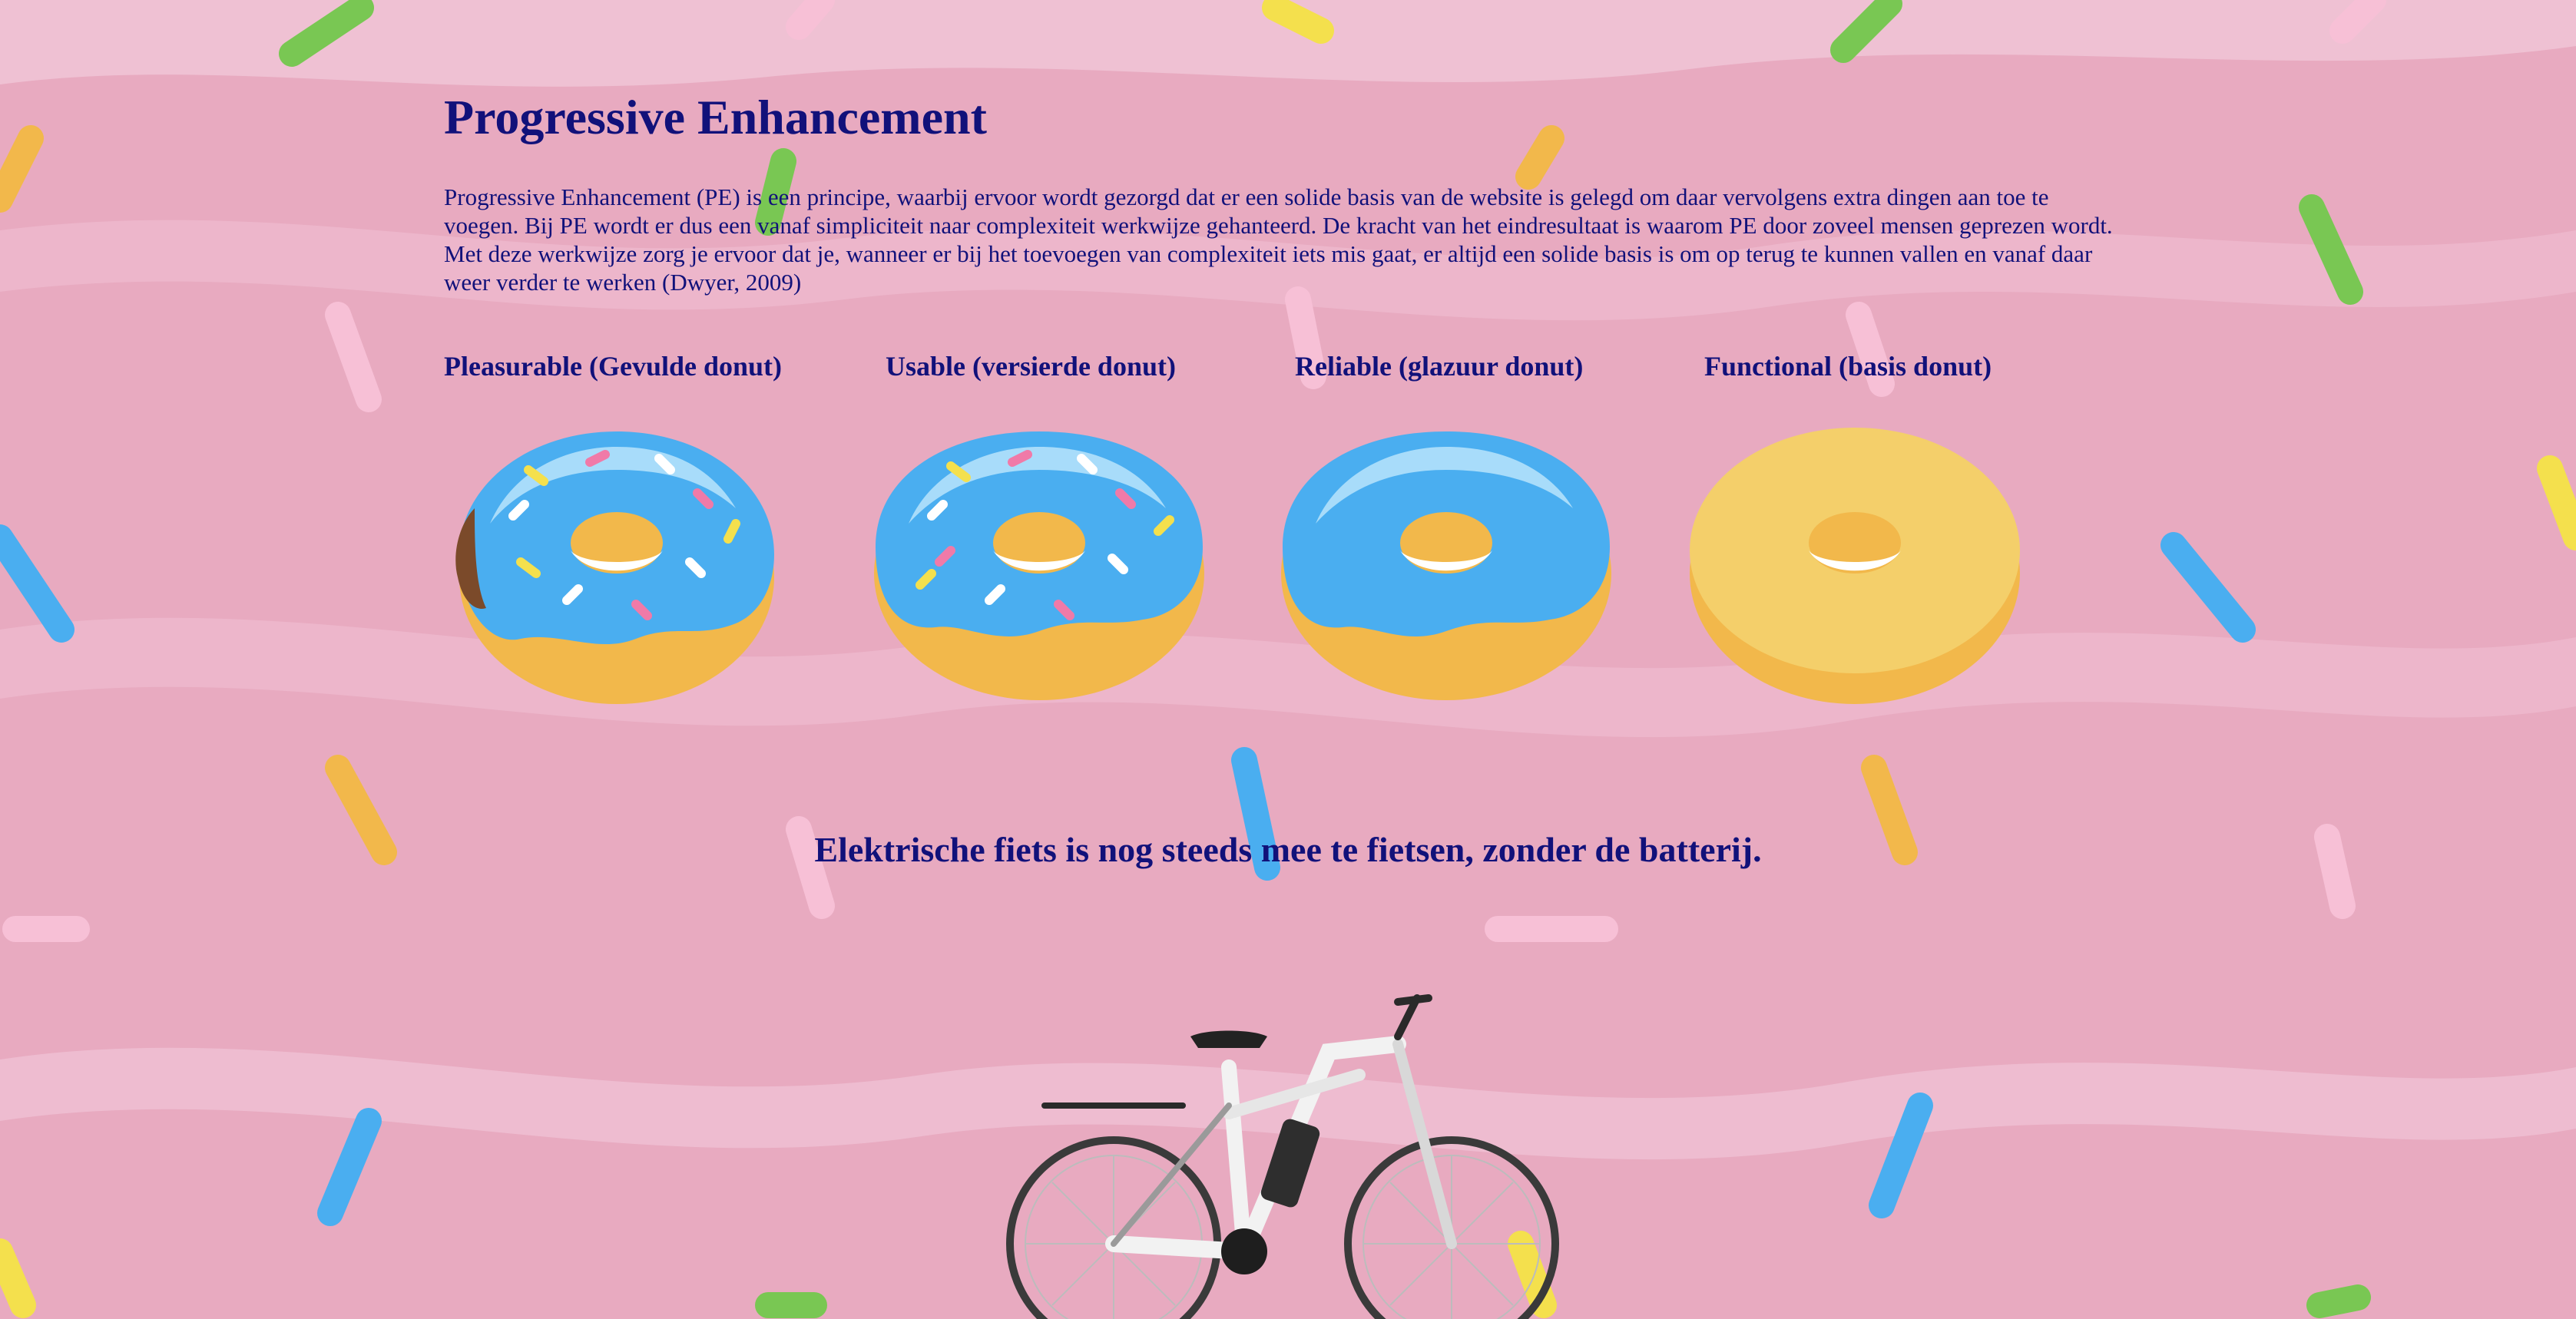 This screenshot has width=2576, height=1319. What do you see at coordinates (1282, 1156) in the screenshot?
I see `electric-bike-image` at bounding box center [1282, 1156].